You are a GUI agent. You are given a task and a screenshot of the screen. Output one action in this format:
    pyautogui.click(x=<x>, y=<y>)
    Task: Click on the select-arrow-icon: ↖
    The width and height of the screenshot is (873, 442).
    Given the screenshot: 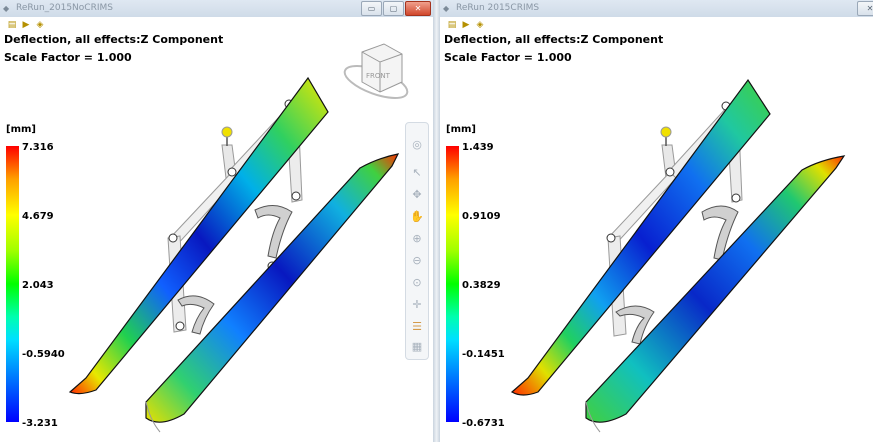 What is the action you would take?
    pyautogui.click(x=417, y=173)
    